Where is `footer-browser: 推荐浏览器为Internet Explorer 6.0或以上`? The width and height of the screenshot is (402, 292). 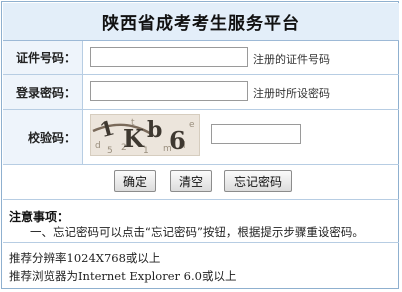 footer-browser: 推荐浏览器为Internet Explorer 6.0或以上 is located at coordinates (123, 276).